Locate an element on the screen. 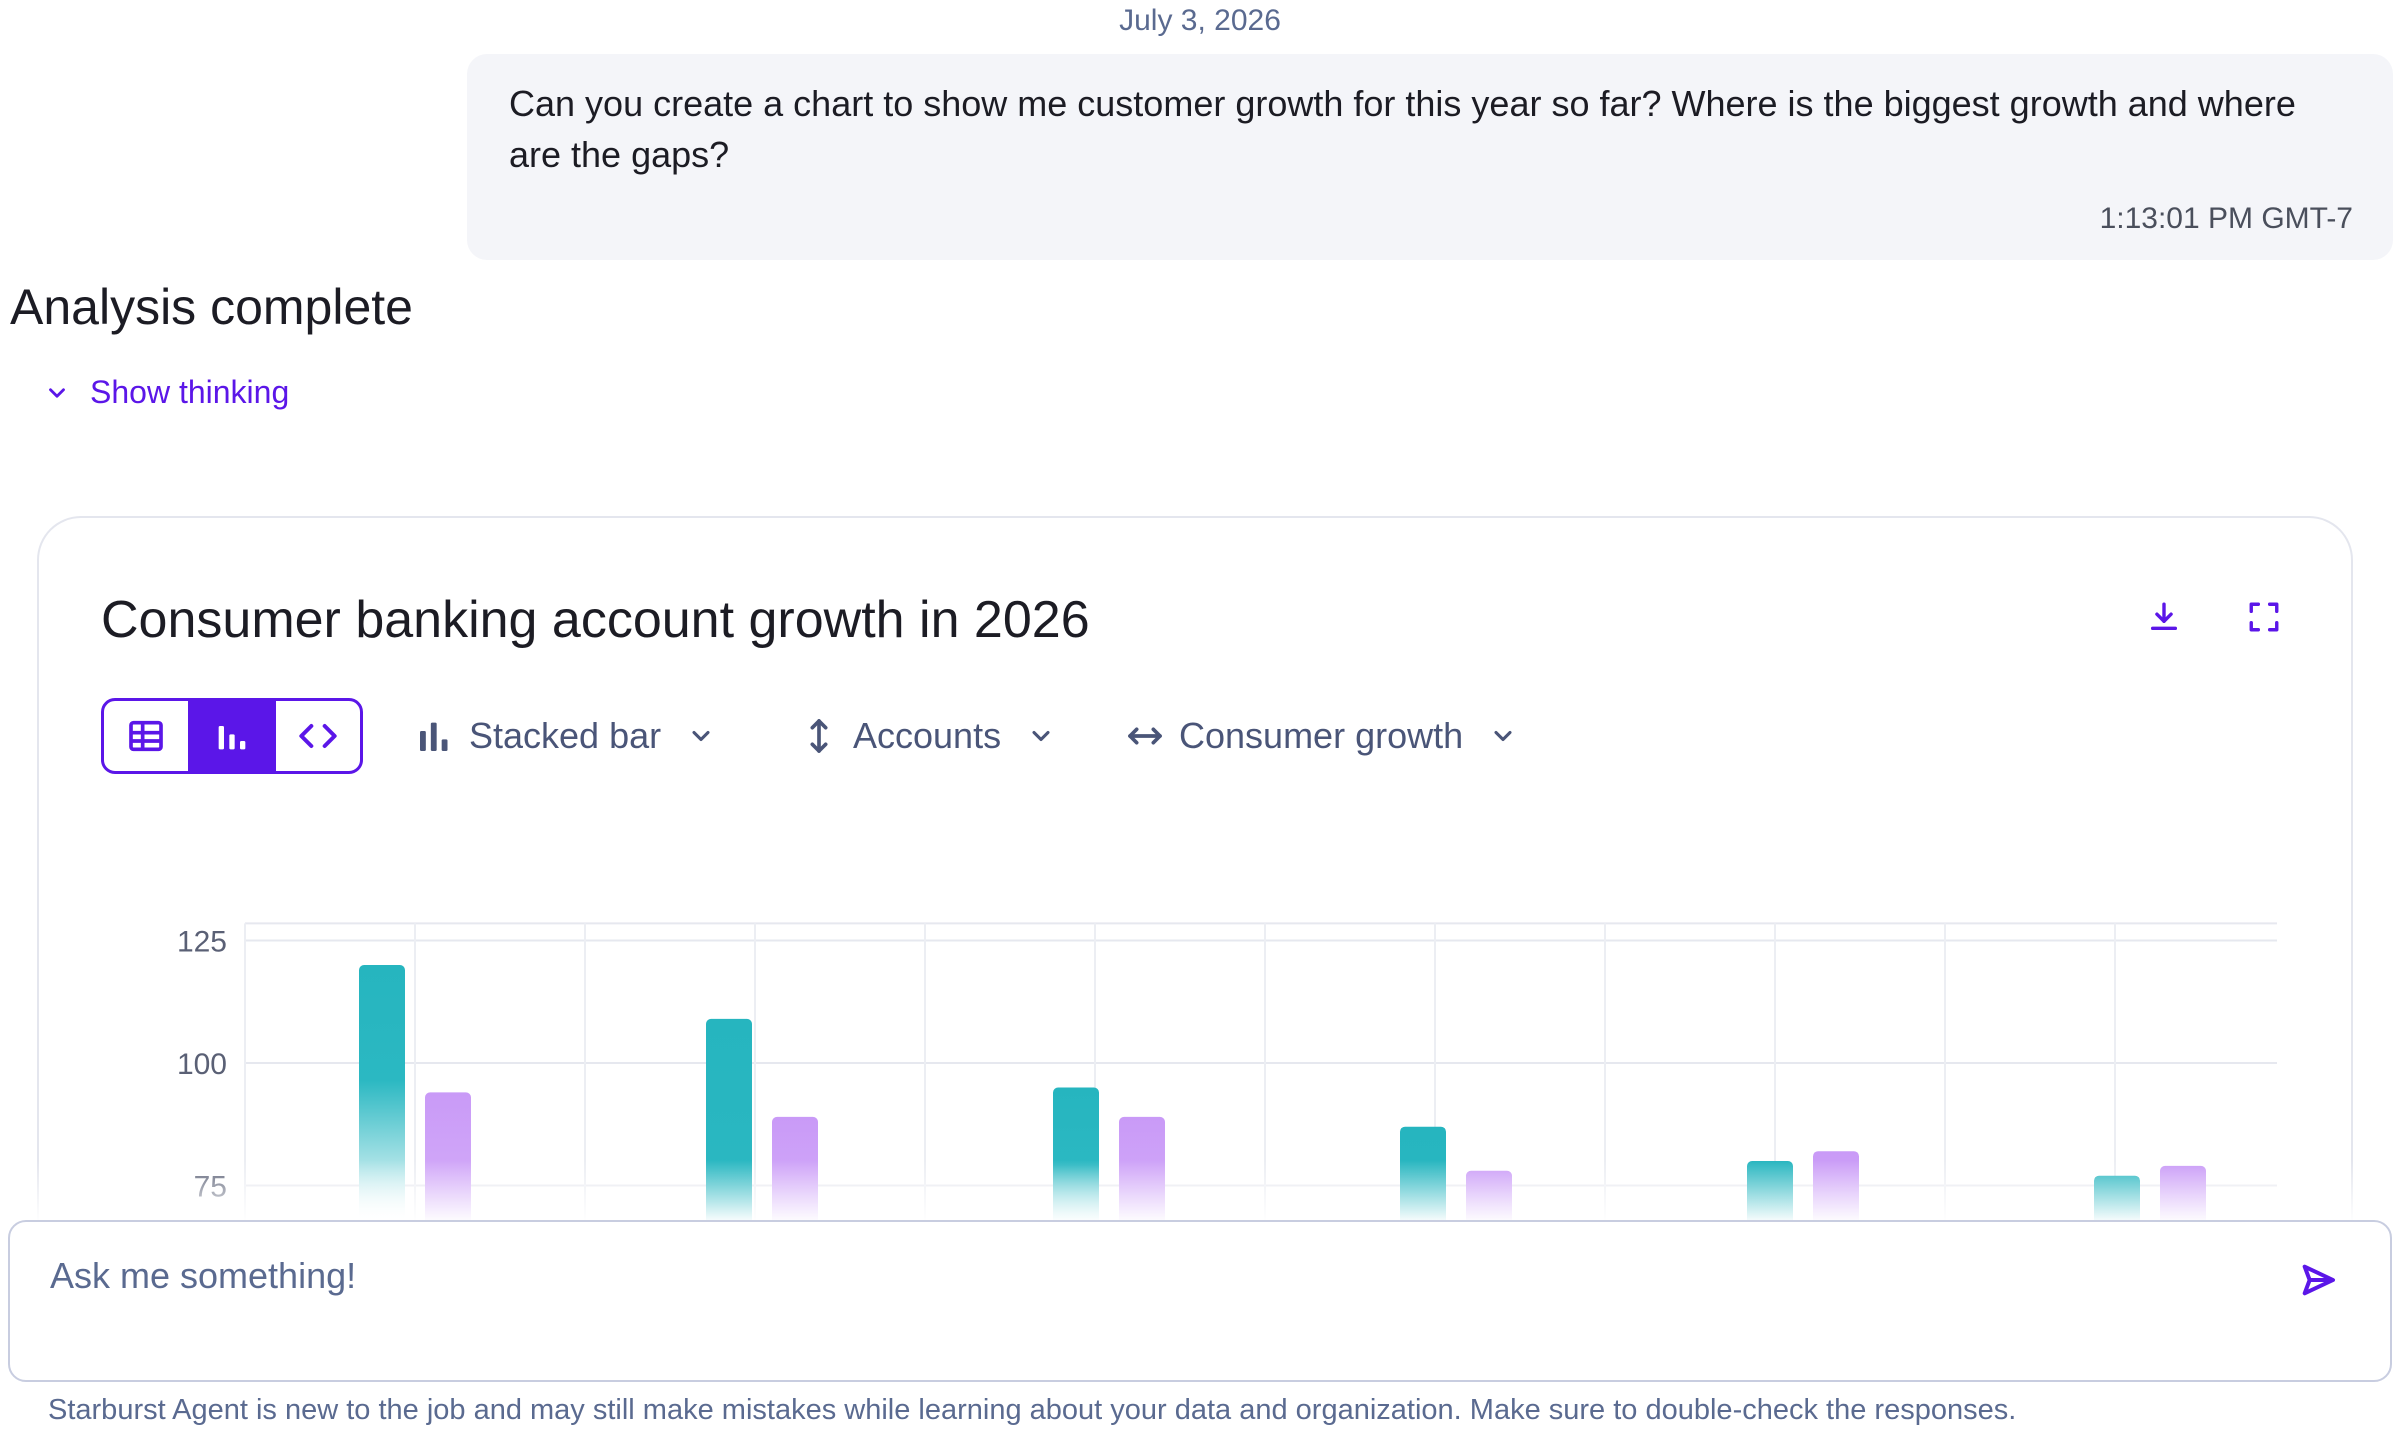 The image size is (2400, 1440). table-view-button is located at coordinates (146, 736).